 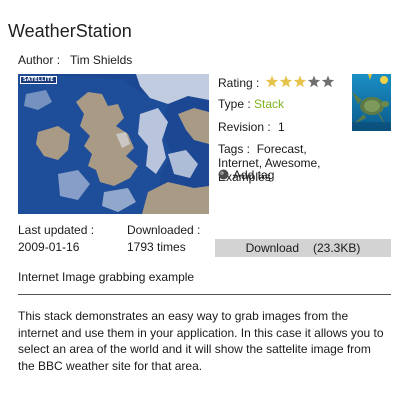 What do you see at coordinates (303, 248) in the screenshot?
I see `download-button: Download (23.3KB)` at bounding box center [303, 248].